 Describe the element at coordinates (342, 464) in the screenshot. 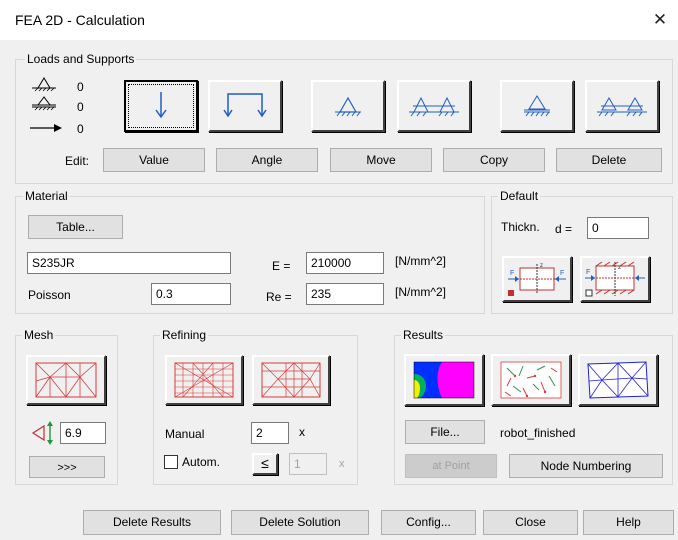

I see `autom-times-label: x` at that location.